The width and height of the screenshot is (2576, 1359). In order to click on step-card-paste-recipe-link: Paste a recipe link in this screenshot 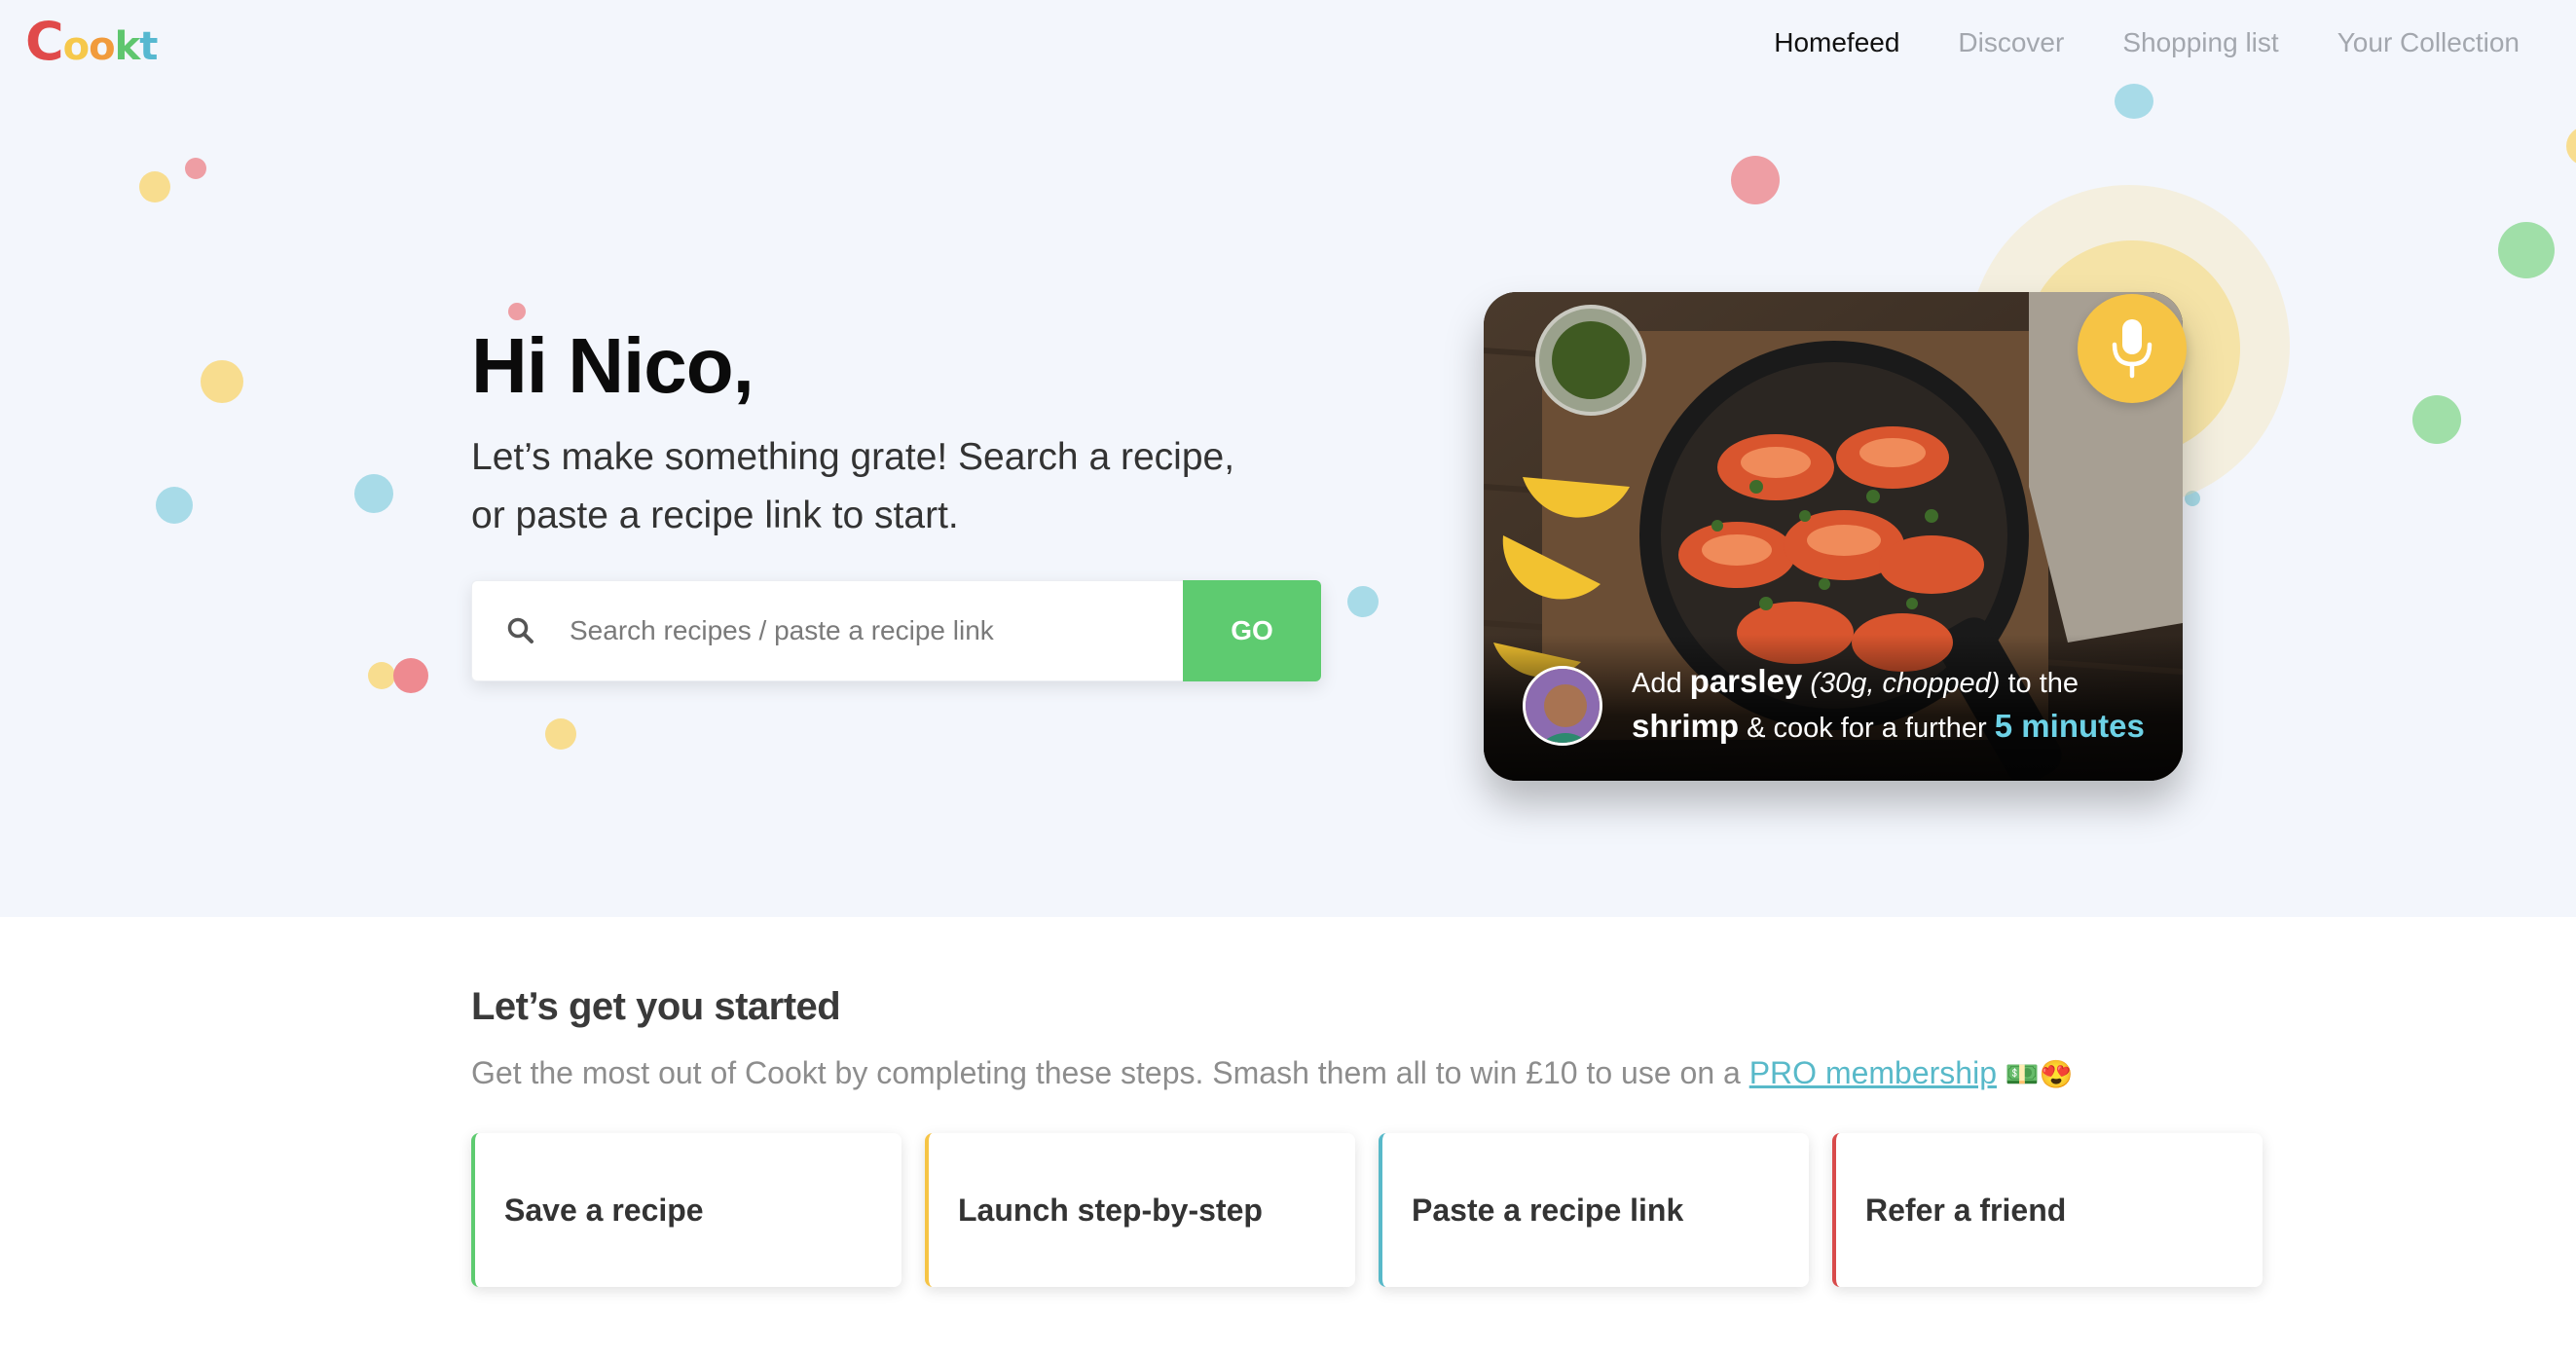, I will do `click(1594, 1210)`.